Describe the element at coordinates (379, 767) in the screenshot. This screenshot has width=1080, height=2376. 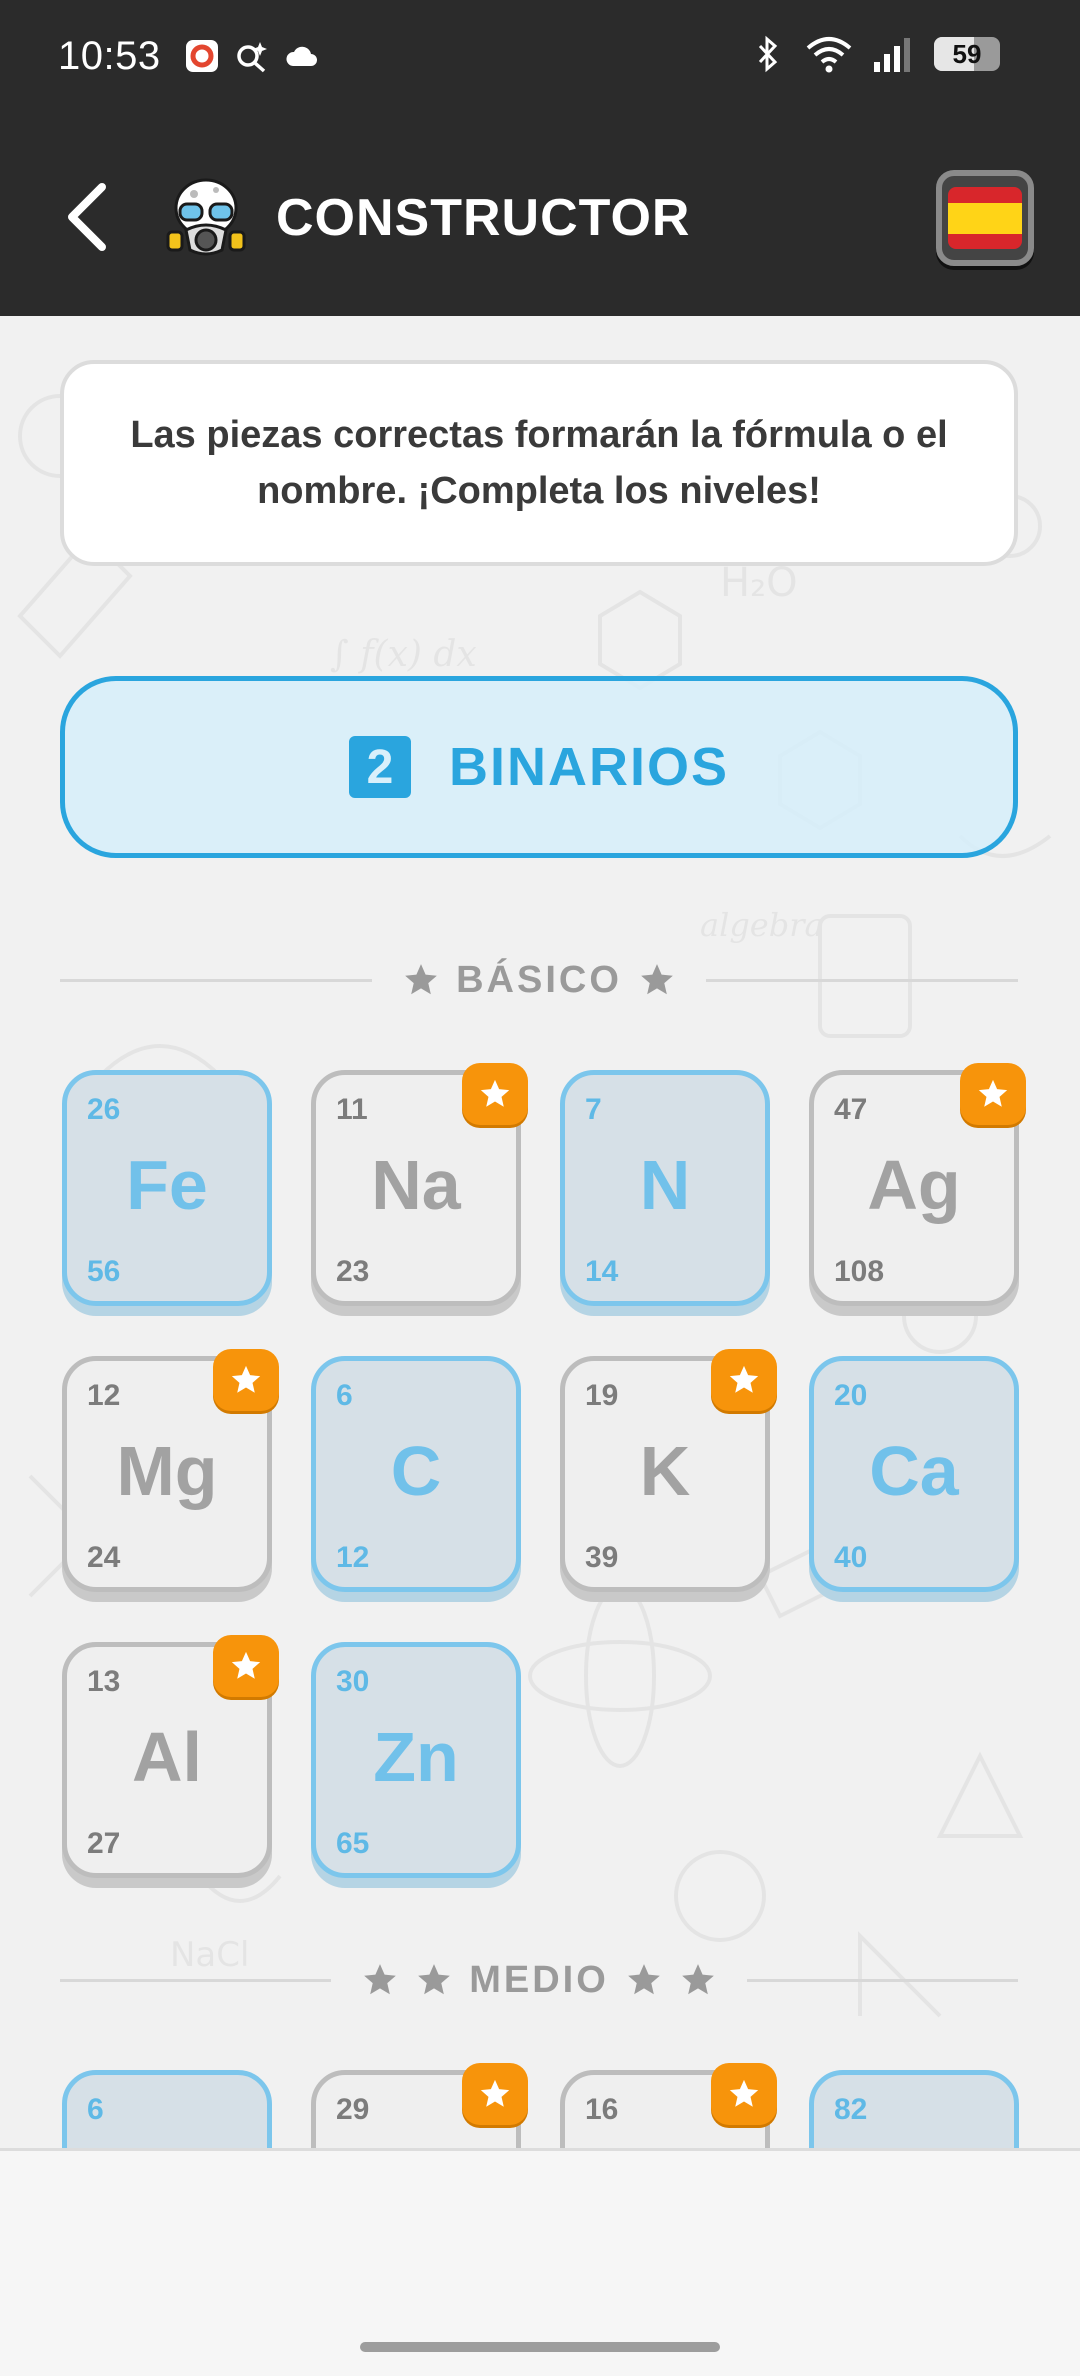
I see `category-number-badge: 2` at that location.